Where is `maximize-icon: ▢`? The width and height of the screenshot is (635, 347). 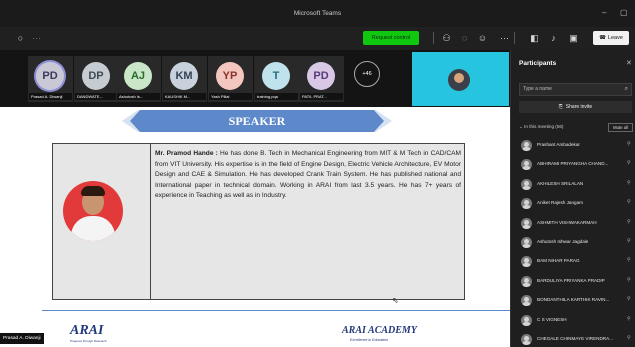 maximize-icon: ▢ is located at coordinates (624, 12).